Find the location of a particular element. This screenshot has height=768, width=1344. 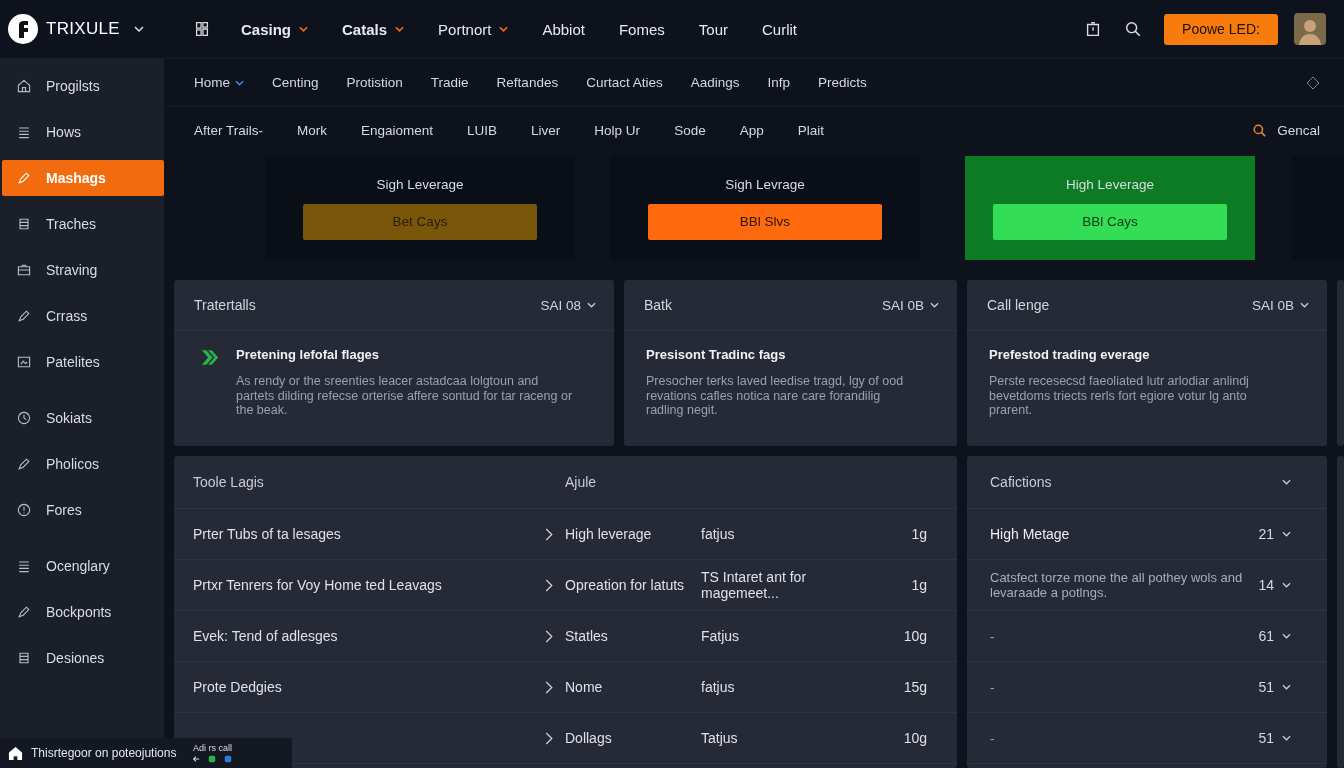

timer-icon is located at coordinates (1093, 29).